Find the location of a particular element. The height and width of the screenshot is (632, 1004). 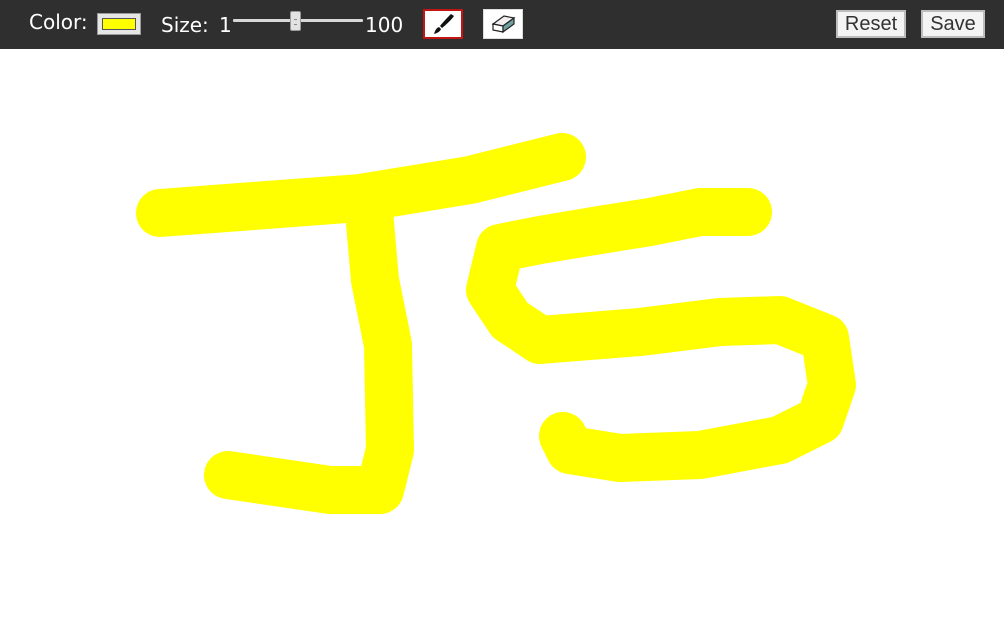

size-slider-thumb is located at coordinates (295, 21).